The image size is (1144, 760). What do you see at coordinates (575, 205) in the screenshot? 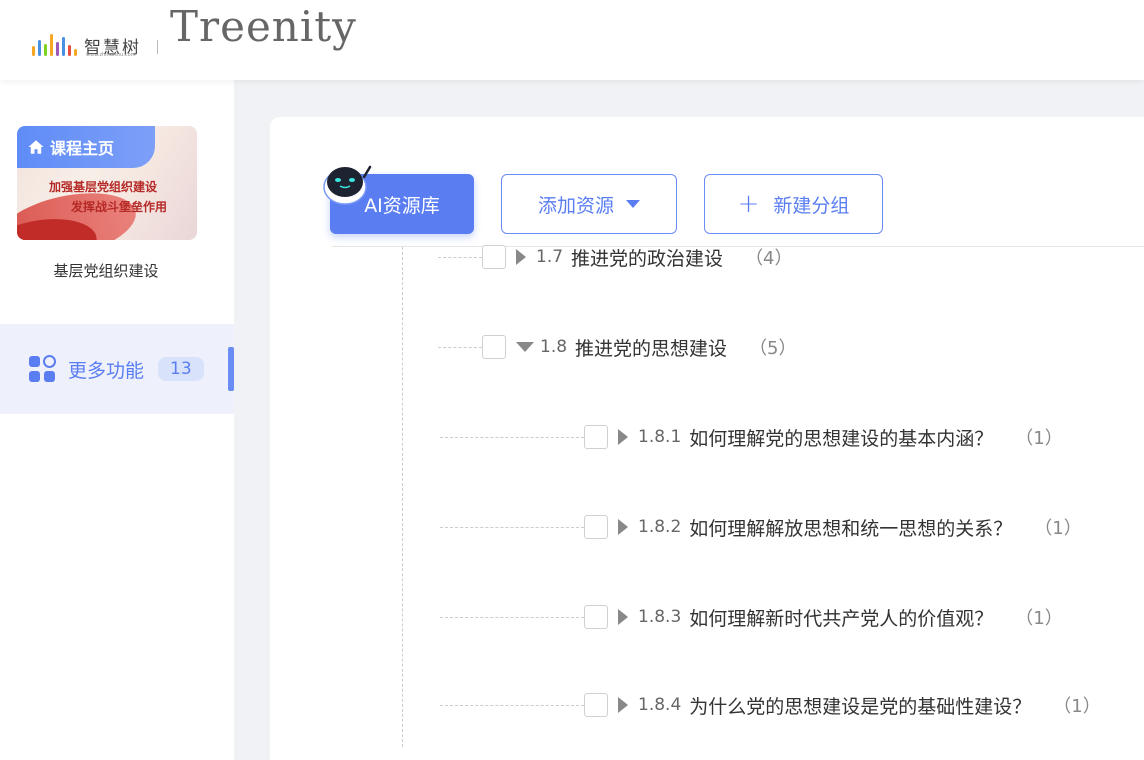
I see `add-resource-label: 添加资源` at bounding box center [575, 205].